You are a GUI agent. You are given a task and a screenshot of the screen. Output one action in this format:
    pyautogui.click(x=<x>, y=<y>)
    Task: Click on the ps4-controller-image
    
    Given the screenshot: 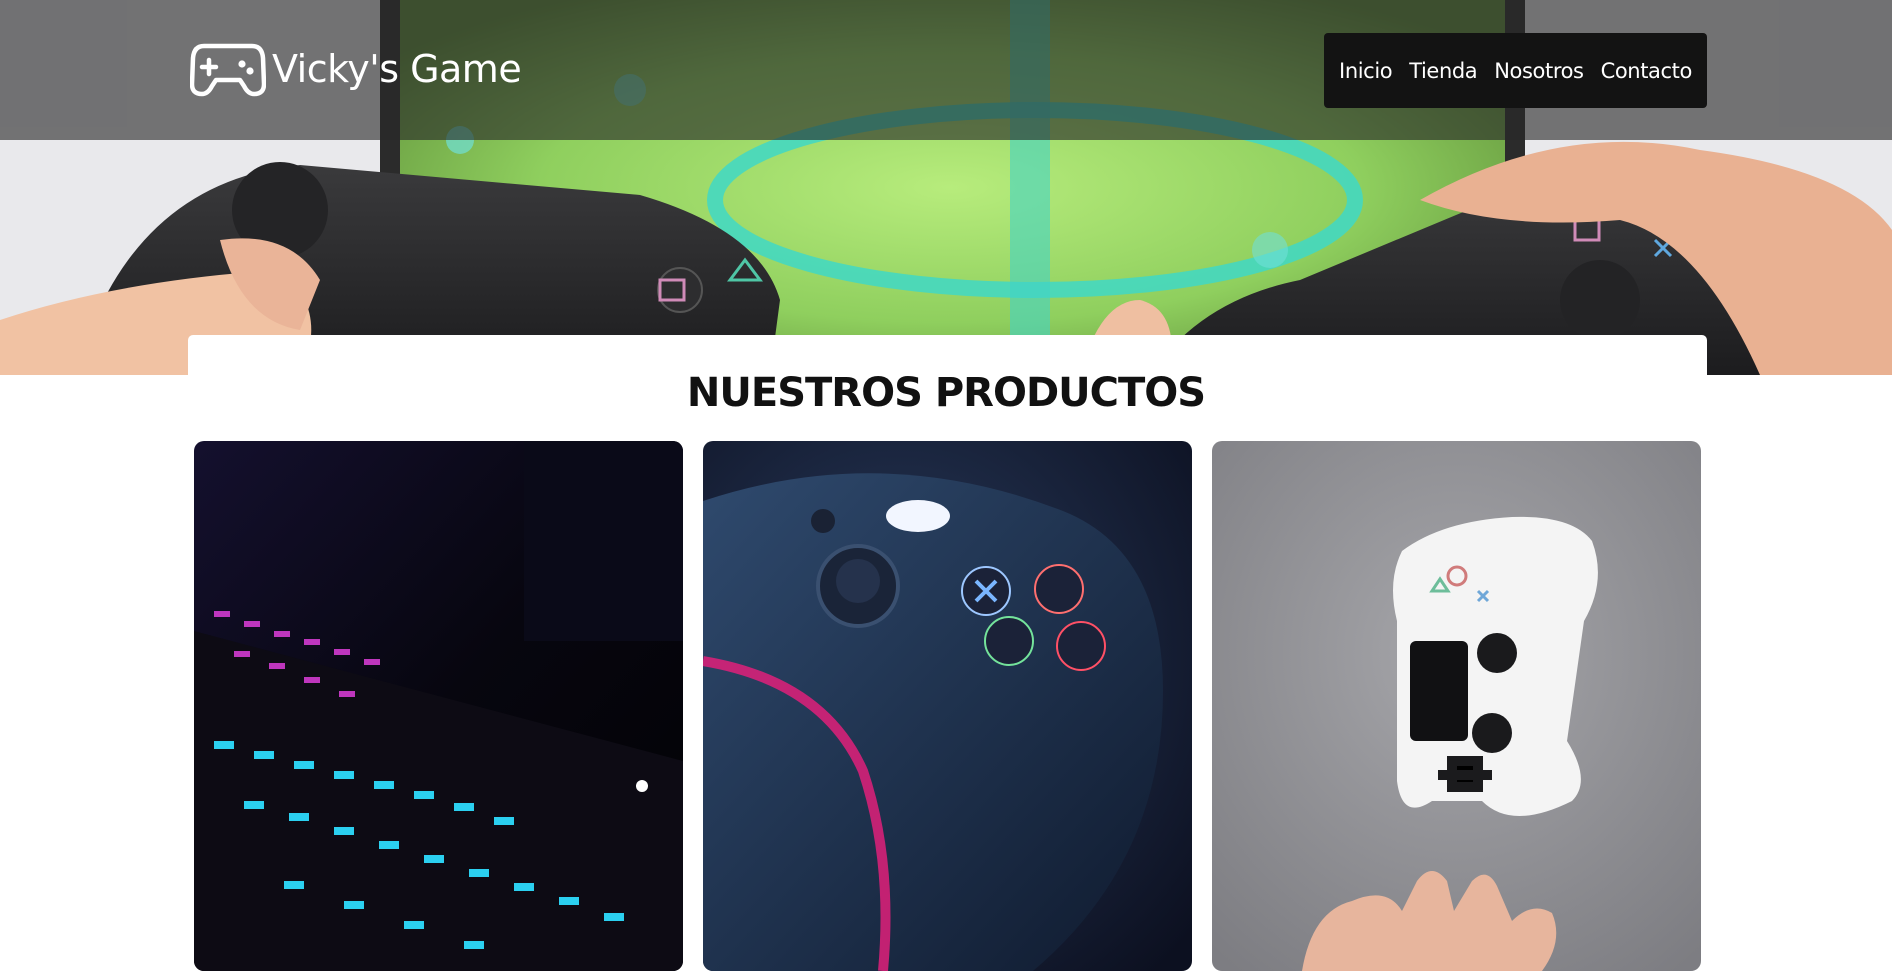 What is the action you would take?
    pyautogui.click(x=1456, y=706)
    